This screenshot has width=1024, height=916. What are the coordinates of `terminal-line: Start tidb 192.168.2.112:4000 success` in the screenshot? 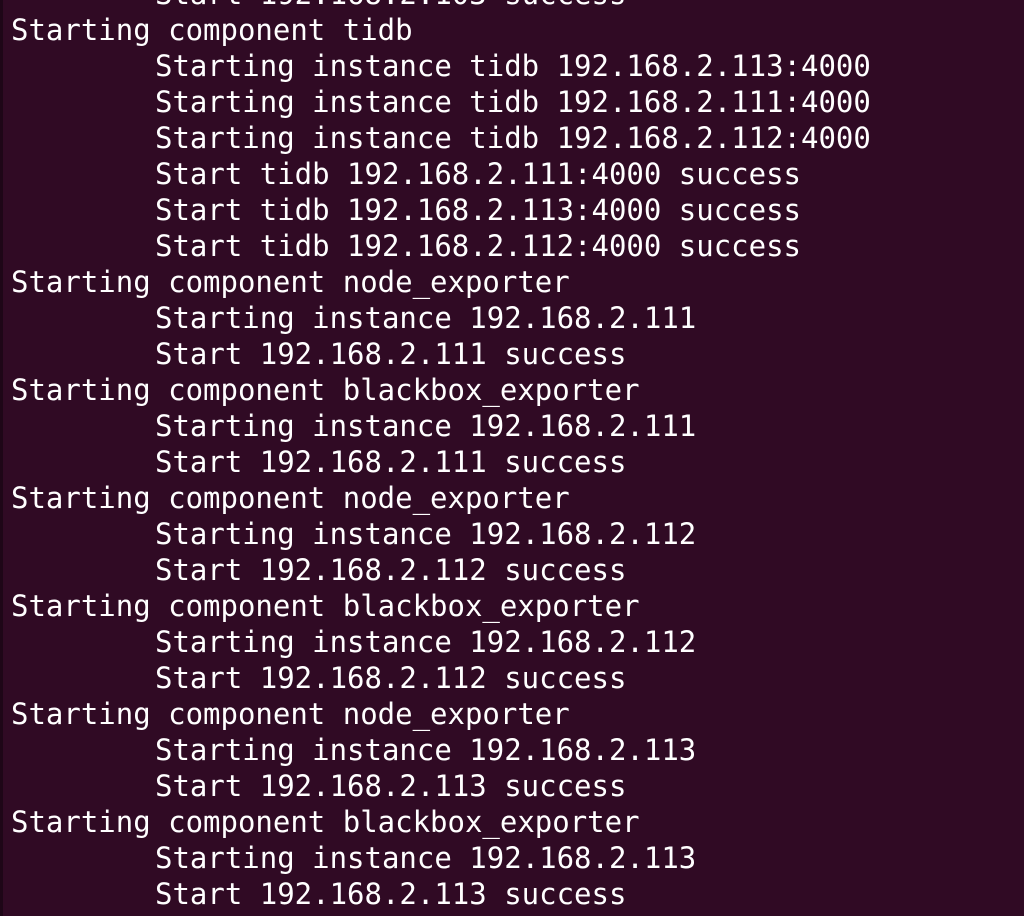 It's located at (478, 246).